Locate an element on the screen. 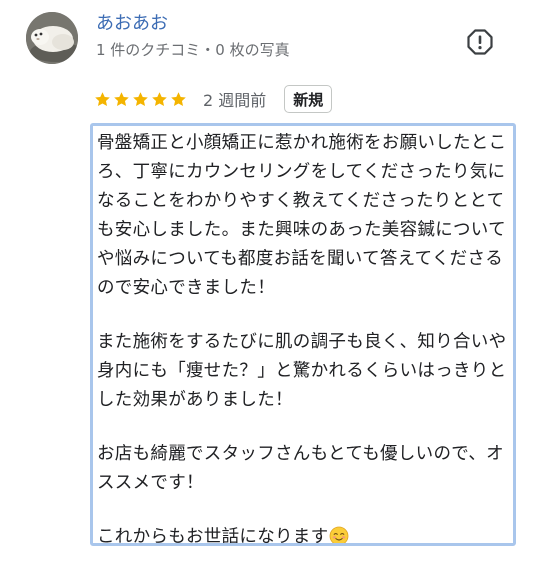 The image size is (540, 566). review-paragraph: お店も綺麗でスタッフさんもとても優しいので、オススメです！ is located at coordinates (300, 468).